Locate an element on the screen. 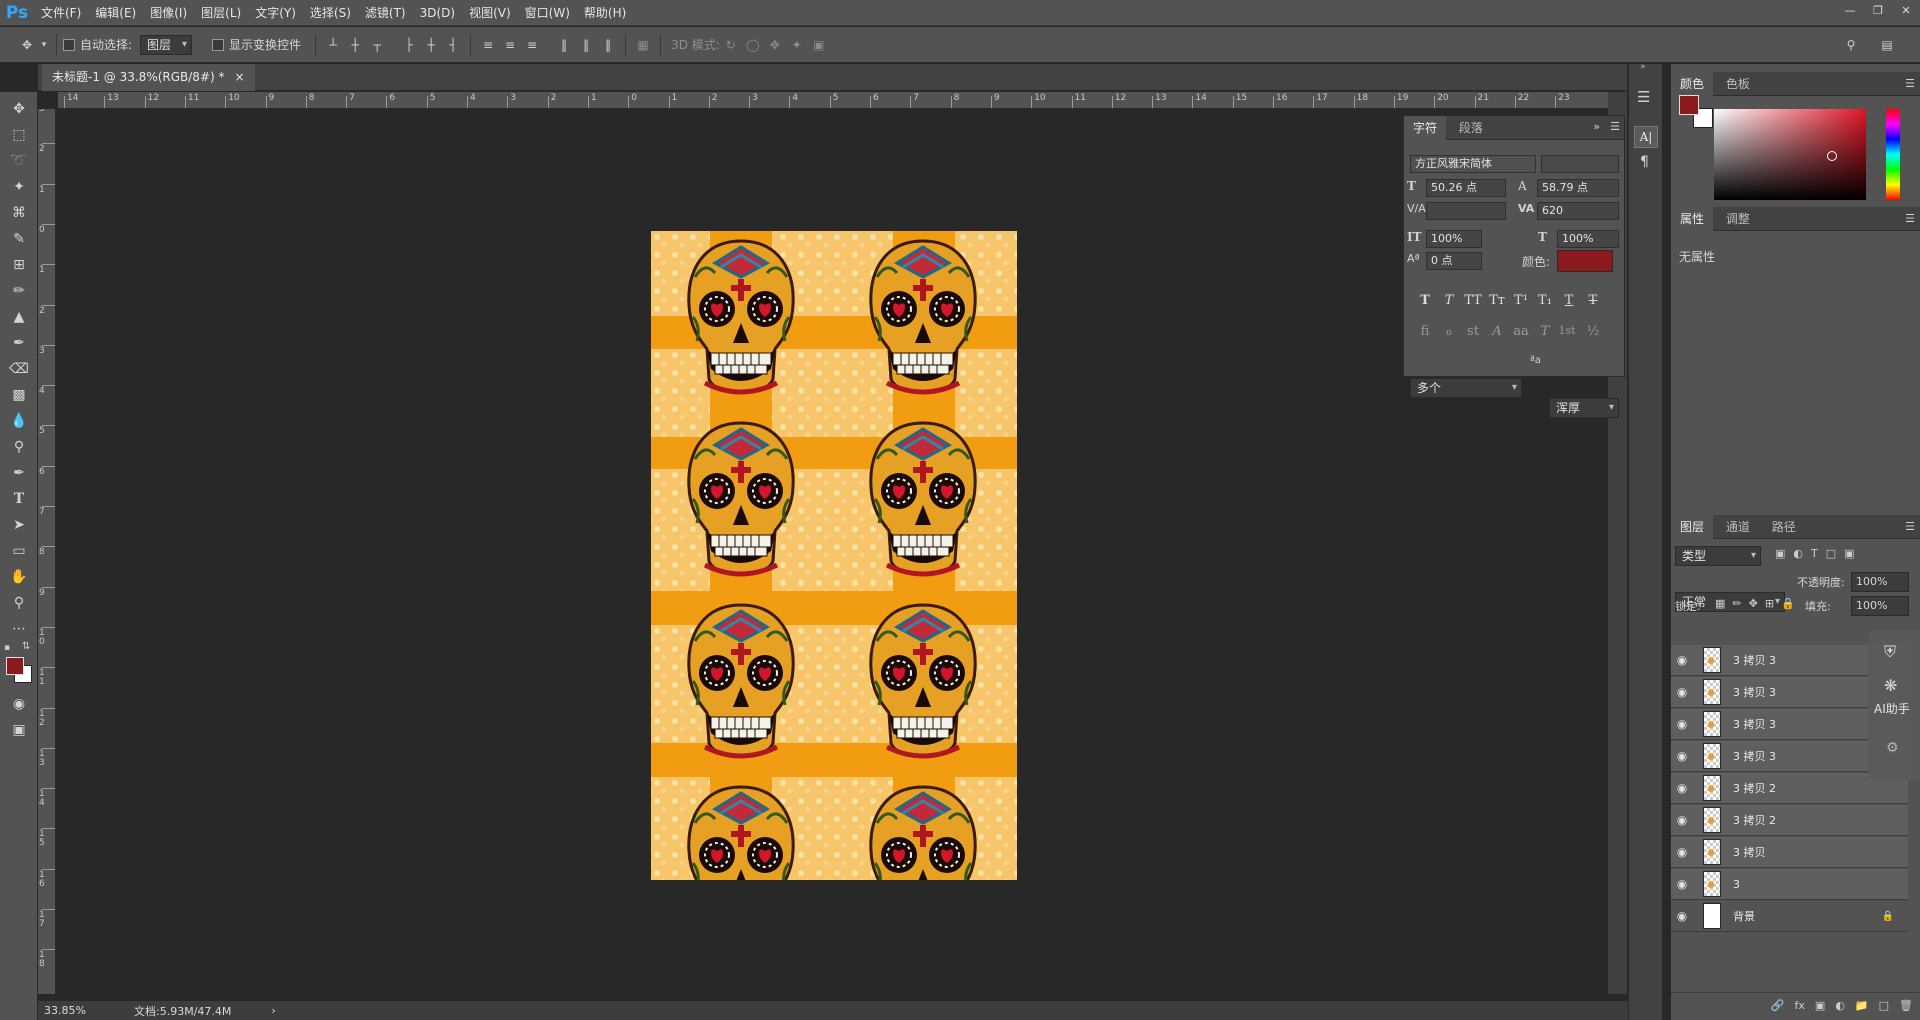 This screenshot has height=1020, width=1920. fractions-button: ½ is located at coordinates (1593, 333).